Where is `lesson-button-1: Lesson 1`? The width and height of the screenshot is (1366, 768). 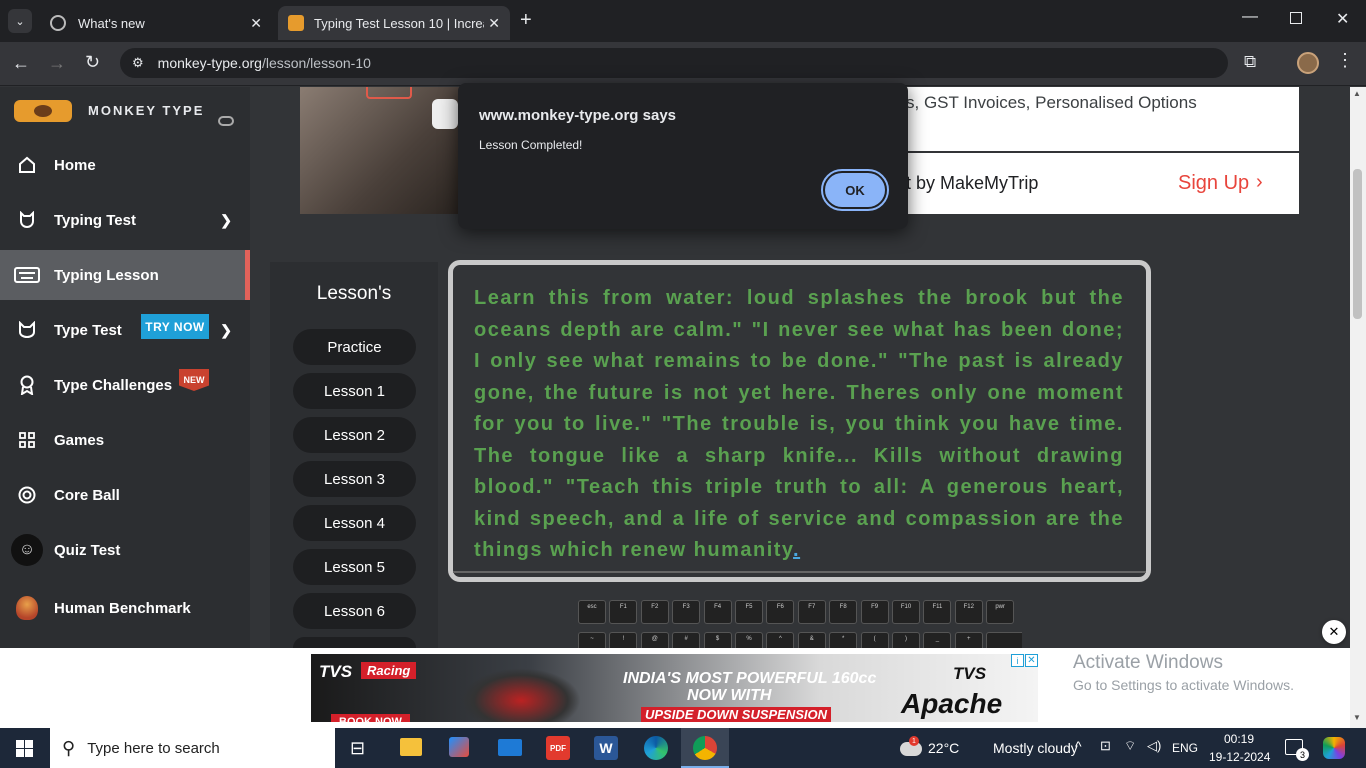 lesson-button-1: Lesson 1 is located at coordinates (354, 391).